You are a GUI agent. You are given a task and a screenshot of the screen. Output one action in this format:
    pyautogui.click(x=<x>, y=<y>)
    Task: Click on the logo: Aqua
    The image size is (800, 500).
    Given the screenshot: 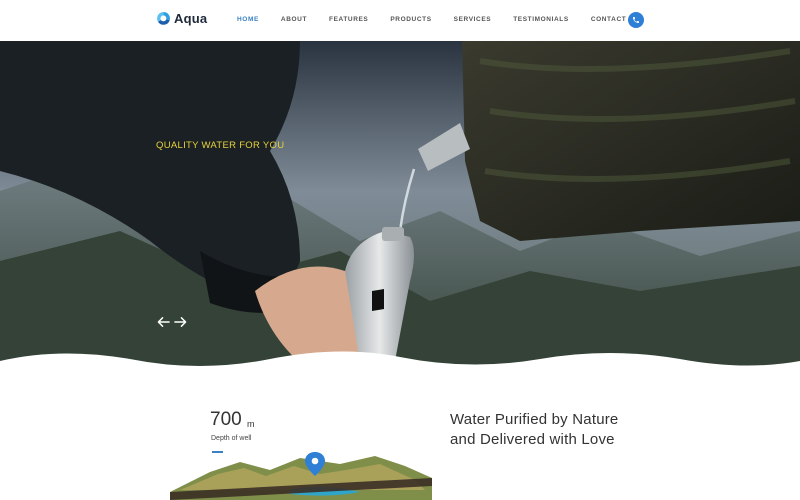 What is the action you would take?
    pyautogui.click(x=181, y=18)
    